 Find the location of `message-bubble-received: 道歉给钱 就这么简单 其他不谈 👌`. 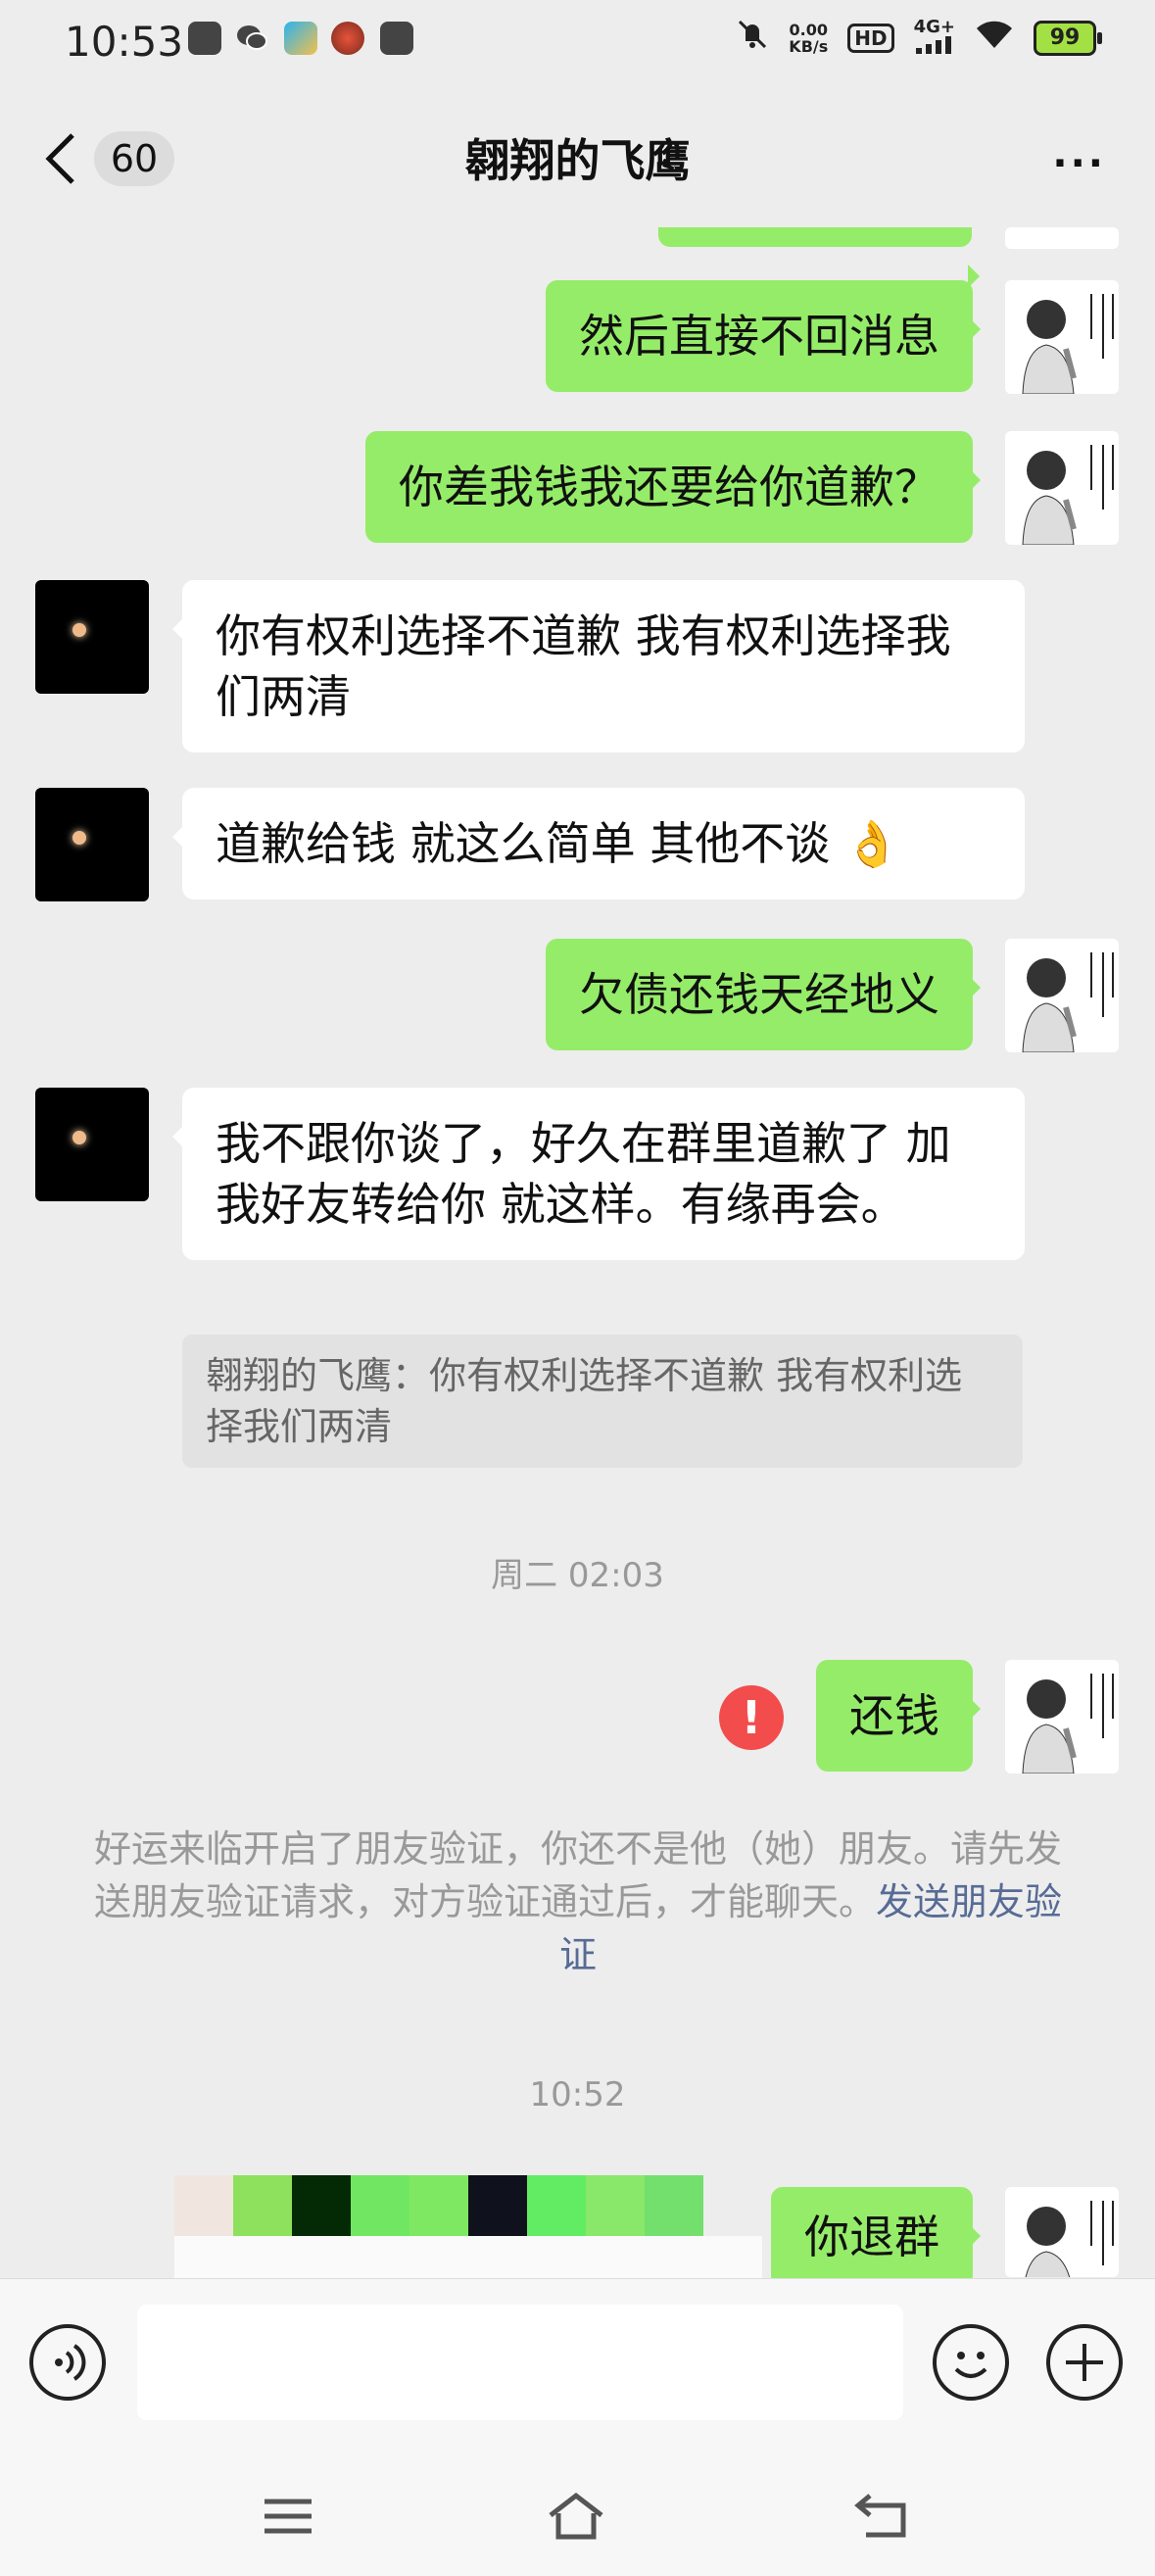

message-bubble-received: 道歉给钱 就这么简单 其他不谈 👌 is located at coordinates (599, 843).